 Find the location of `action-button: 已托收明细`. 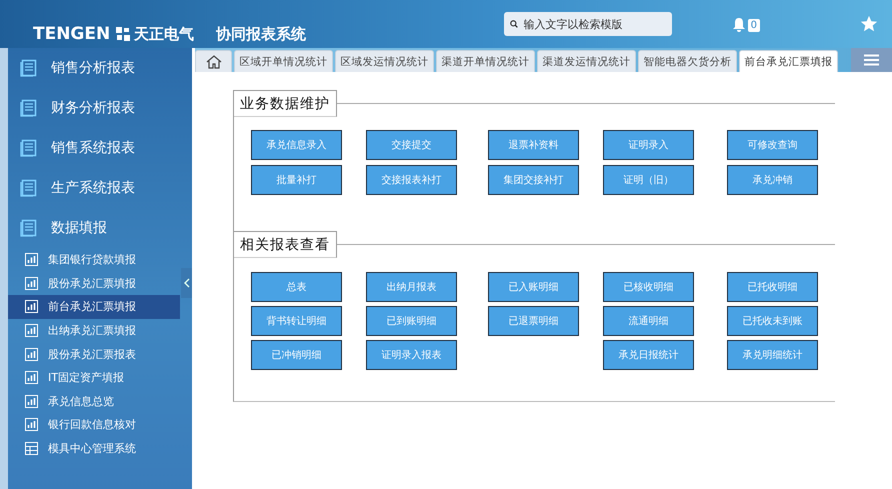

action-button: 已托收明细 is located at coordinates (772, 287).